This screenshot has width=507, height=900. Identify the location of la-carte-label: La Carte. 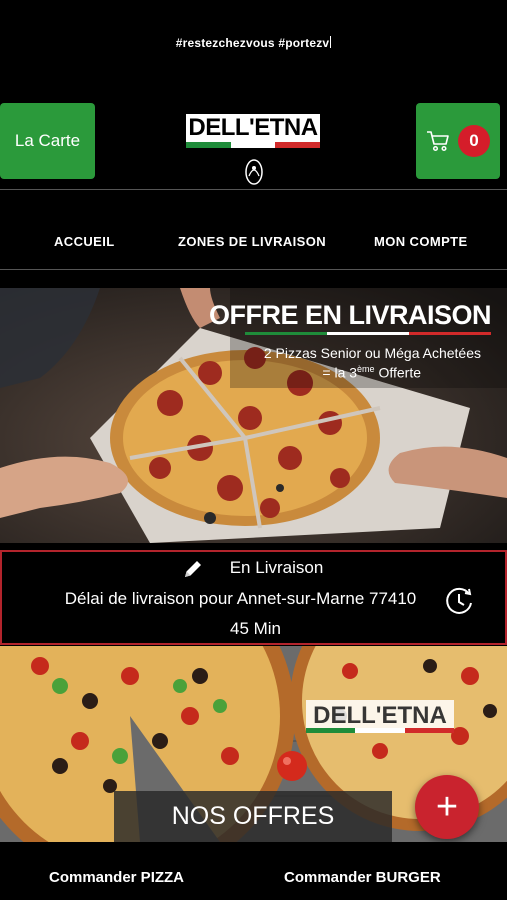
(47, 140).